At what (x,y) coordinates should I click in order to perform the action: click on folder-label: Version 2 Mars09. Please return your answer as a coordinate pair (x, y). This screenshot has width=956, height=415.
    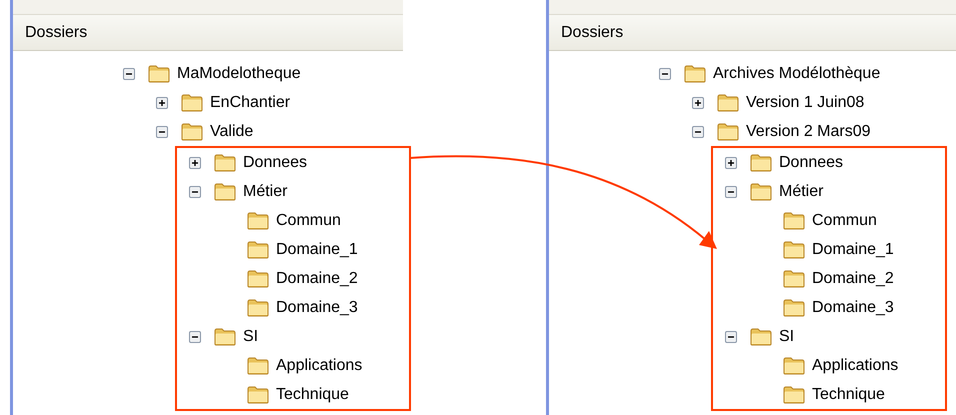
    Looking at the image, I should click on (808, 131).